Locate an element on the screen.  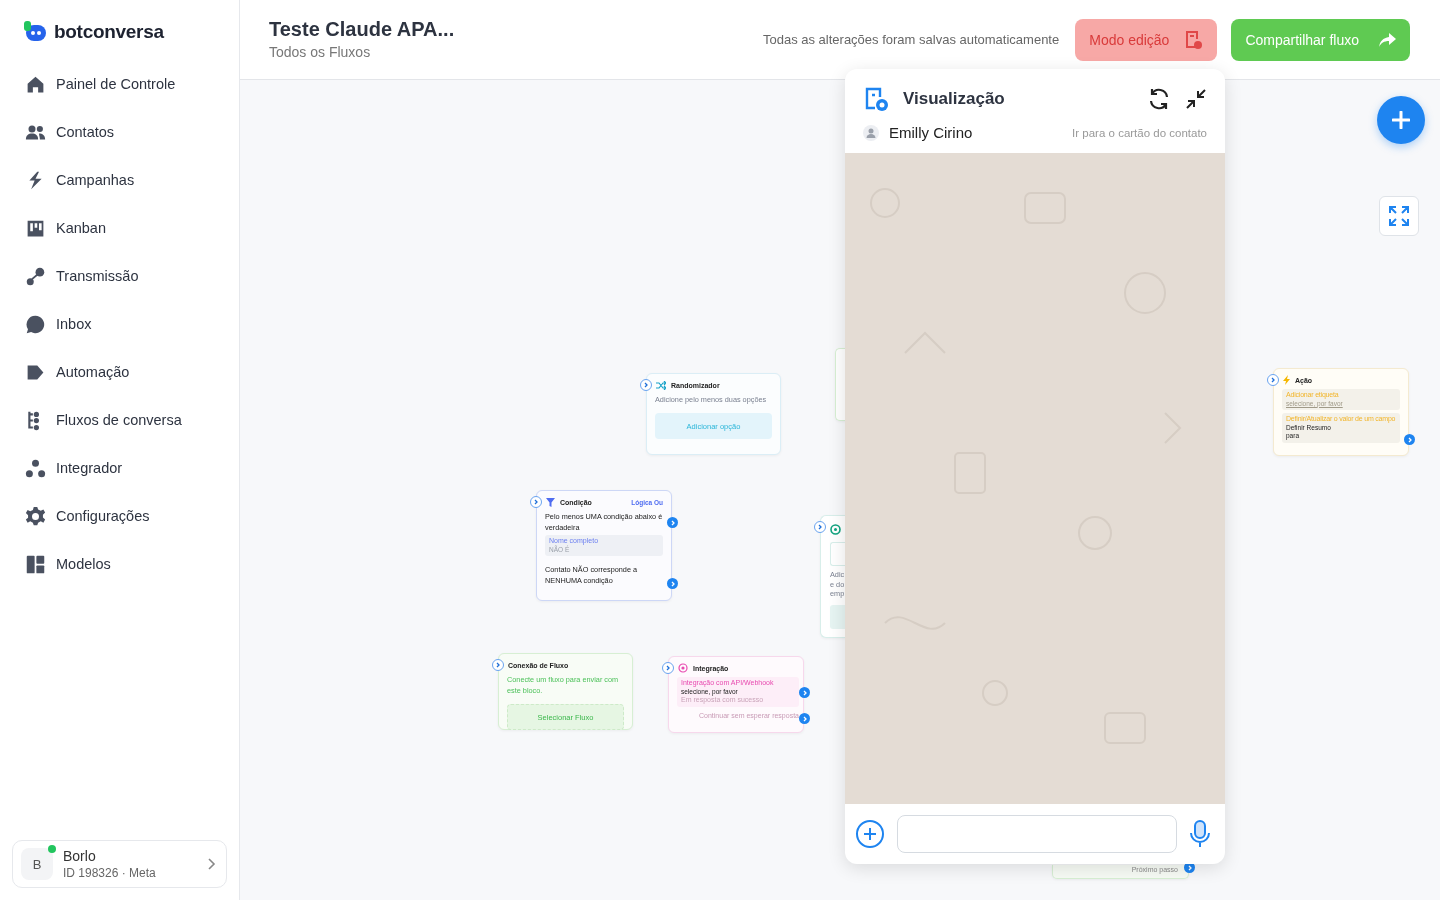
bolt-icon is located at coordinates (1286, 380).